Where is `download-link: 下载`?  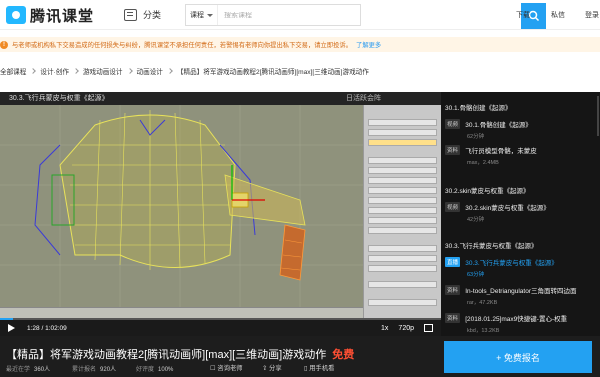
download-link: 下载 is located at coordinates (523, 15).